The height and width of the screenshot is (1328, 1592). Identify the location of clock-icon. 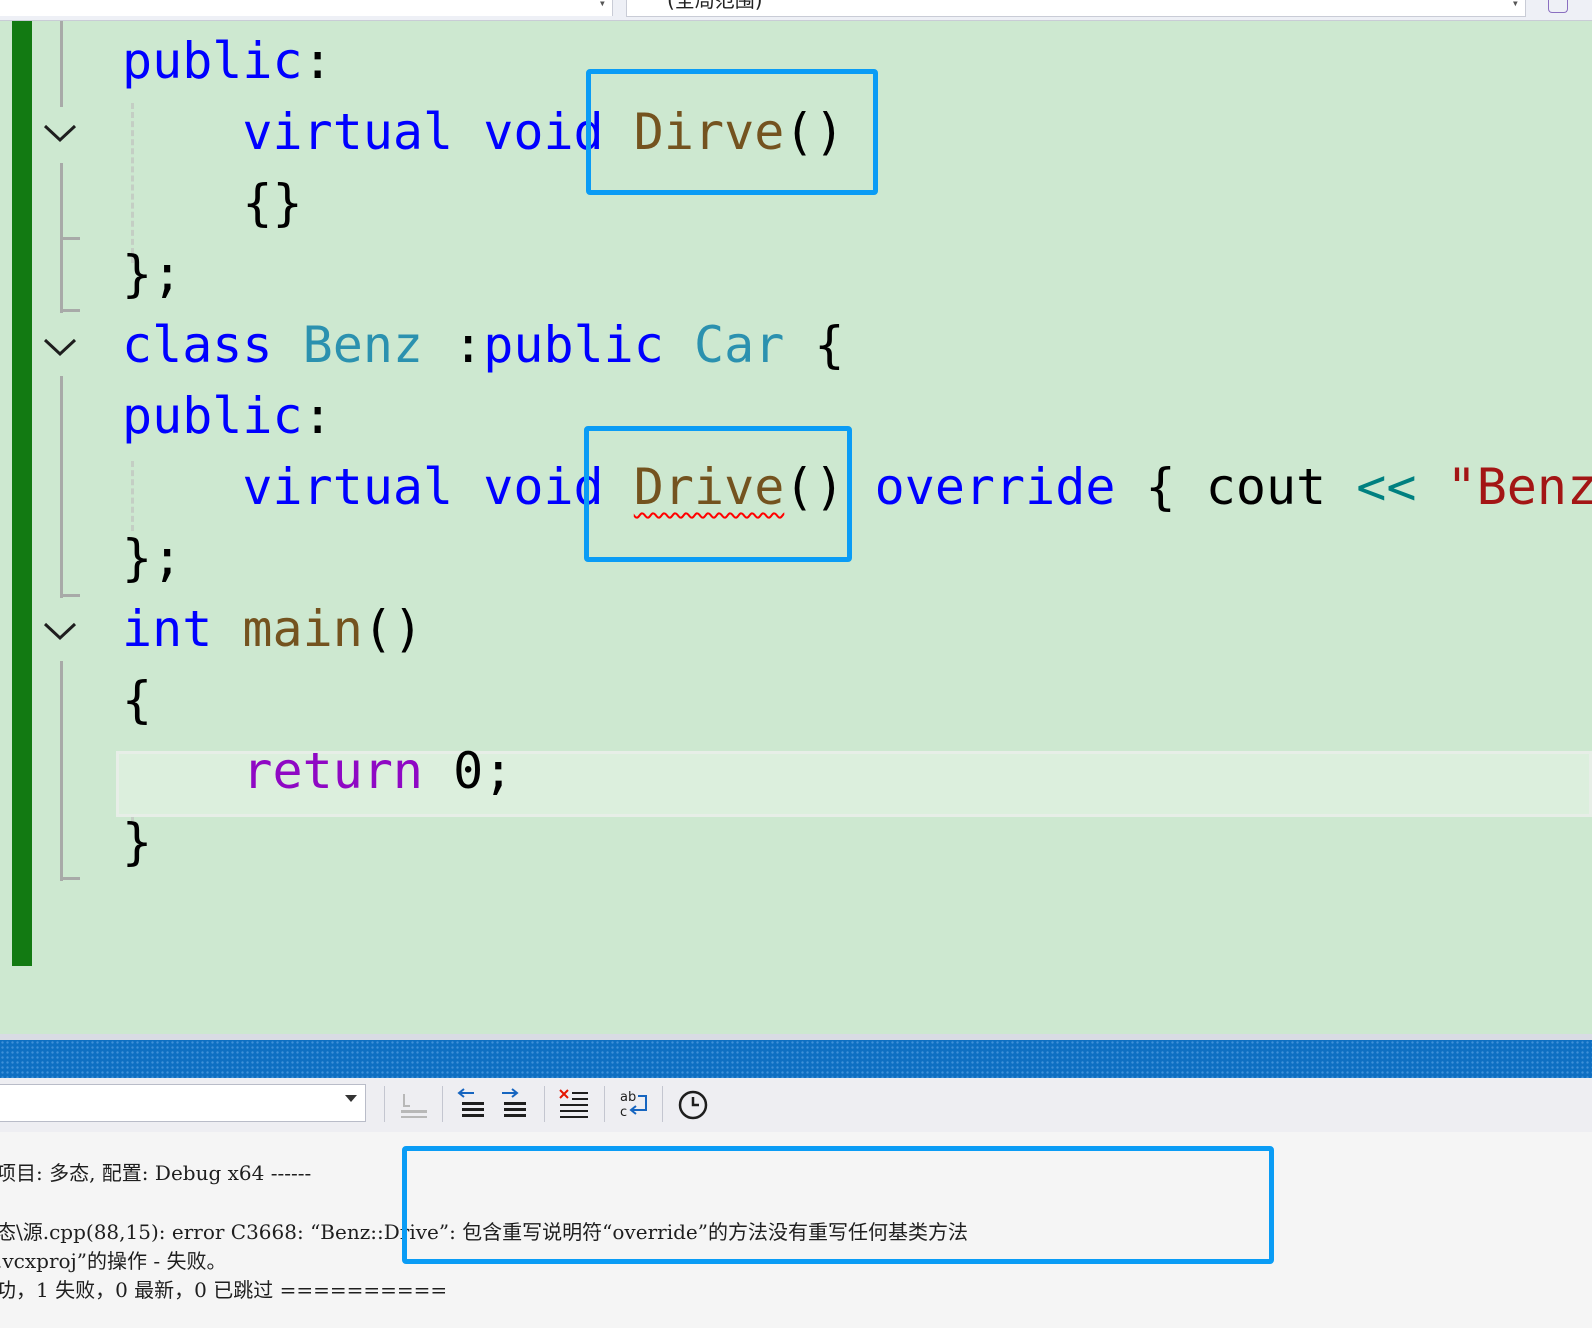
(692, 1104).